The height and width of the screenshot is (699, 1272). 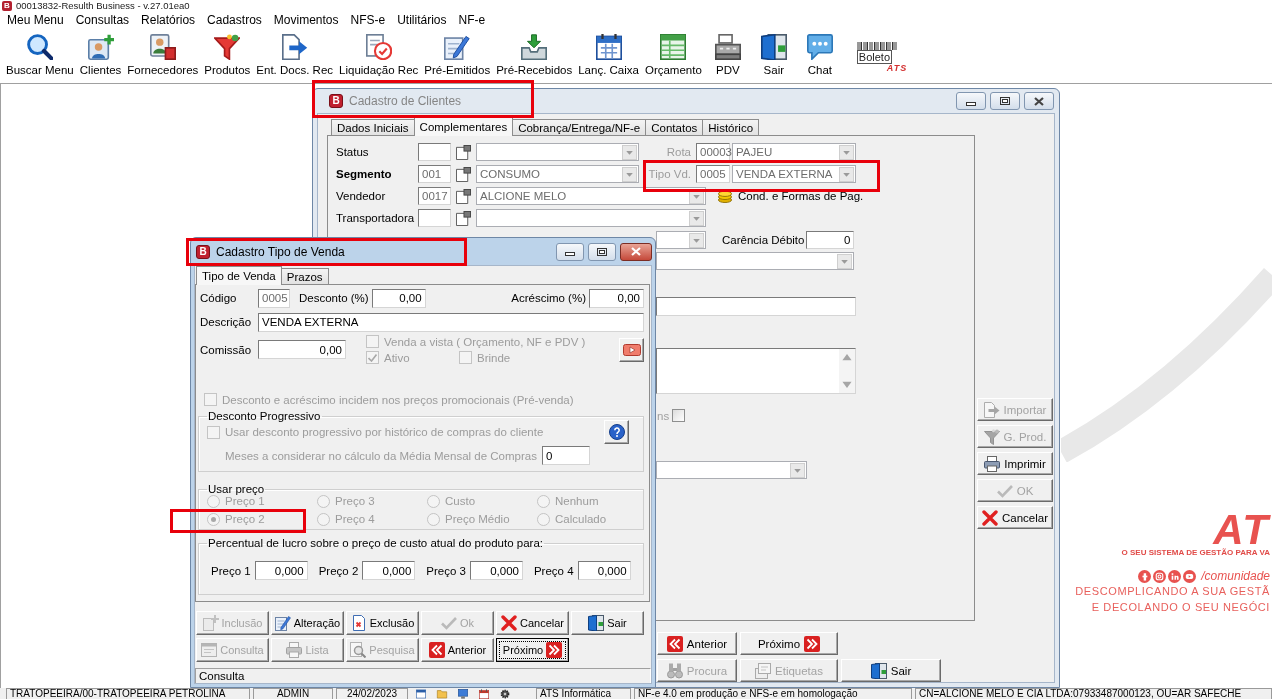 What do you see at coordinates (1195, 553) in the screenshot?
I see `tagline: O SEU SISTEMA DE GESTÃO PARA VA` at bounding box center [1195, 553].